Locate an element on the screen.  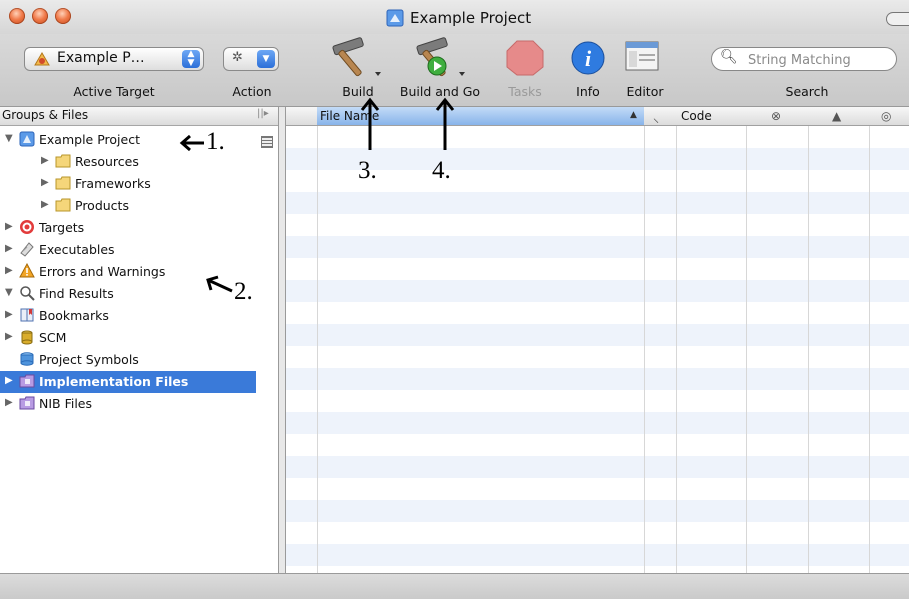
annotation-label-3: 3. is located at coordinates (367, 170).